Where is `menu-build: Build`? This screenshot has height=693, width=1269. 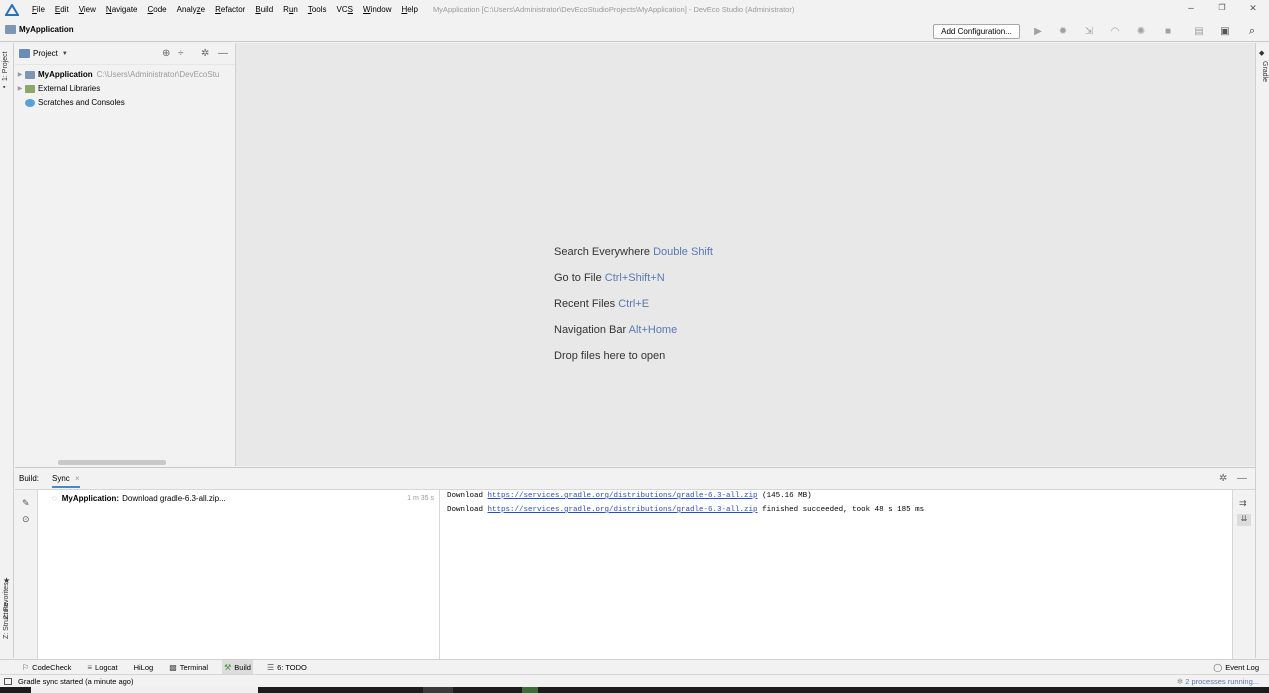 menu-build: Build is located at coordinates (264, 9).